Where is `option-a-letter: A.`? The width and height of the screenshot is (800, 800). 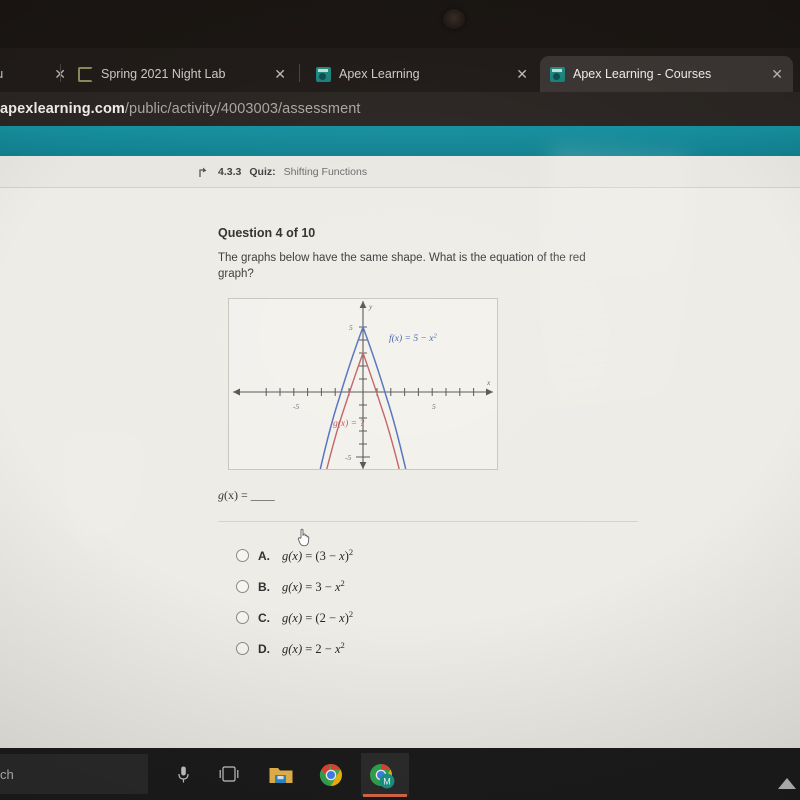 option-a-letter: A. is located at coordinates (264, 555).